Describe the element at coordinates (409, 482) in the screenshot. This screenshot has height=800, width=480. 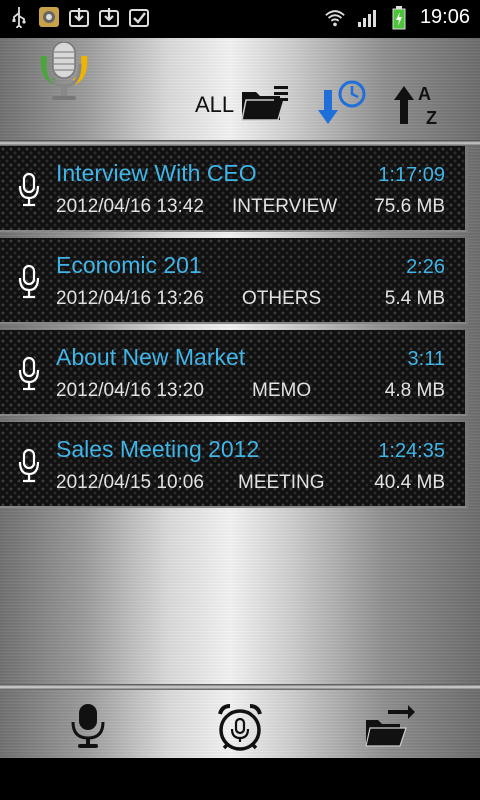
I see `recording-size: 40.4 MB` at that location.